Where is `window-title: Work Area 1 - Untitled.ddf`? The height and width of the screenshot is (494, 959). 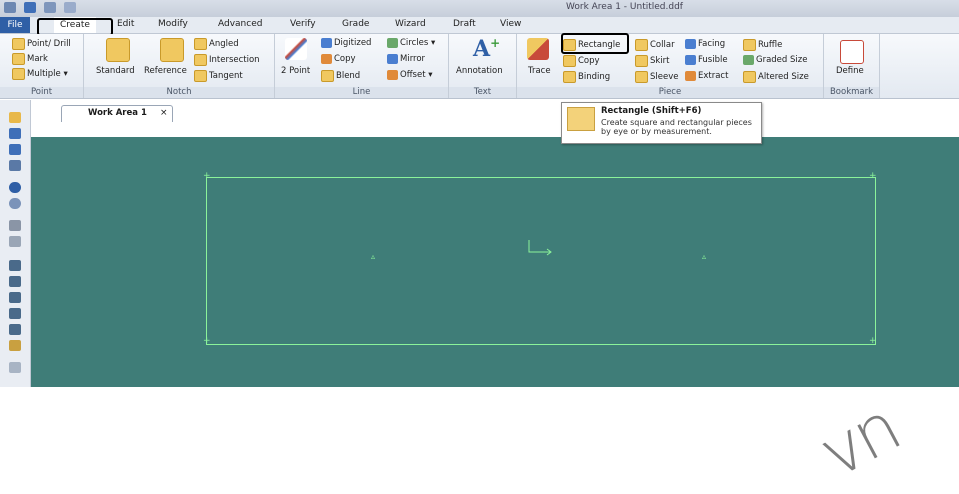
window-title: Work Area 1 - Untitled.ddf is located at coordinates (624, 7).